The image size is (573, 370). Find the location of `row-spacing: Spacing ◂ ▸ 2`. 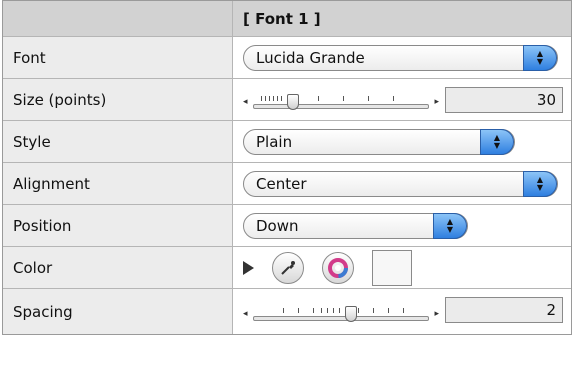

row-spacing: Spacing ◂ ▸ 2 is located at coordinates (287, 311).